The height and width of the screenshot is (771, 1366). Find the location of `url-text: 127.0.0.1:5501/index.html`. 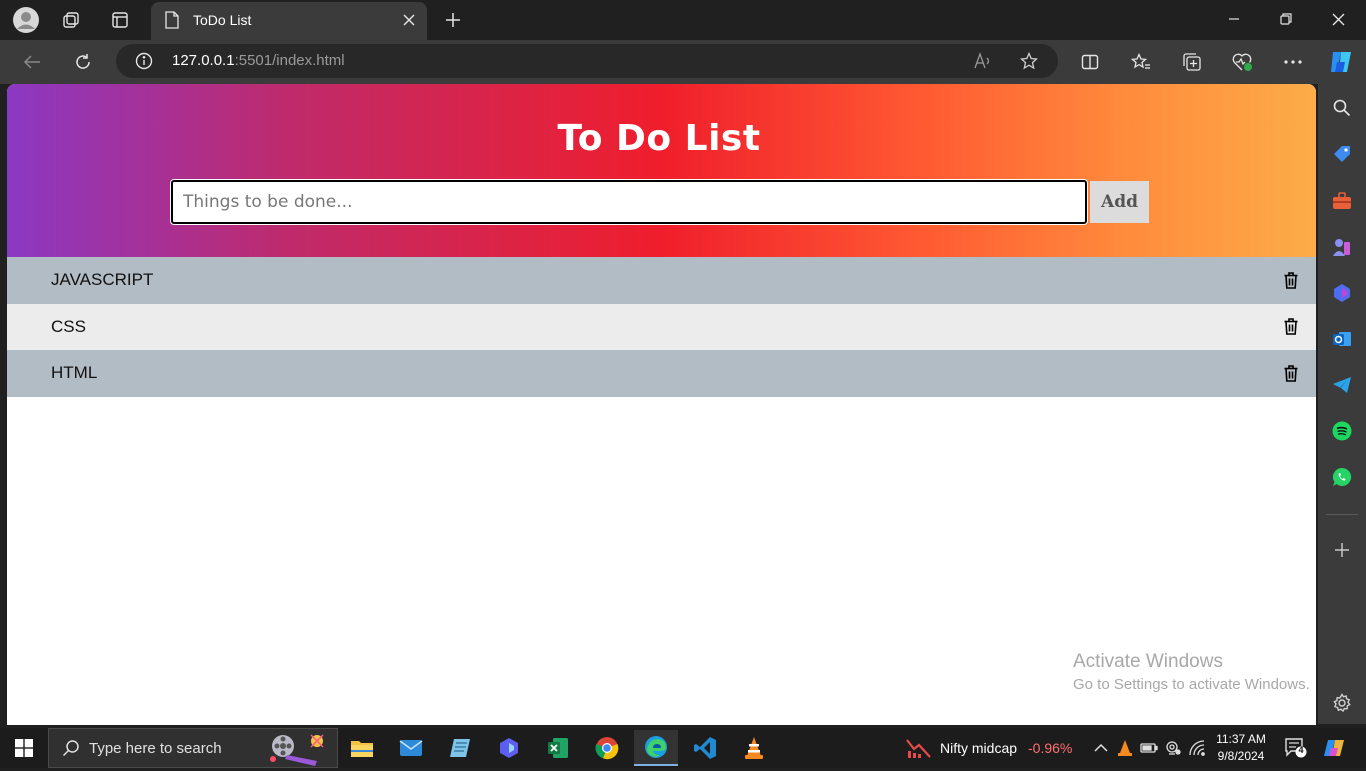

url-text: 127.0.0.1:5501/index.html is located at coordinates (258, 60).